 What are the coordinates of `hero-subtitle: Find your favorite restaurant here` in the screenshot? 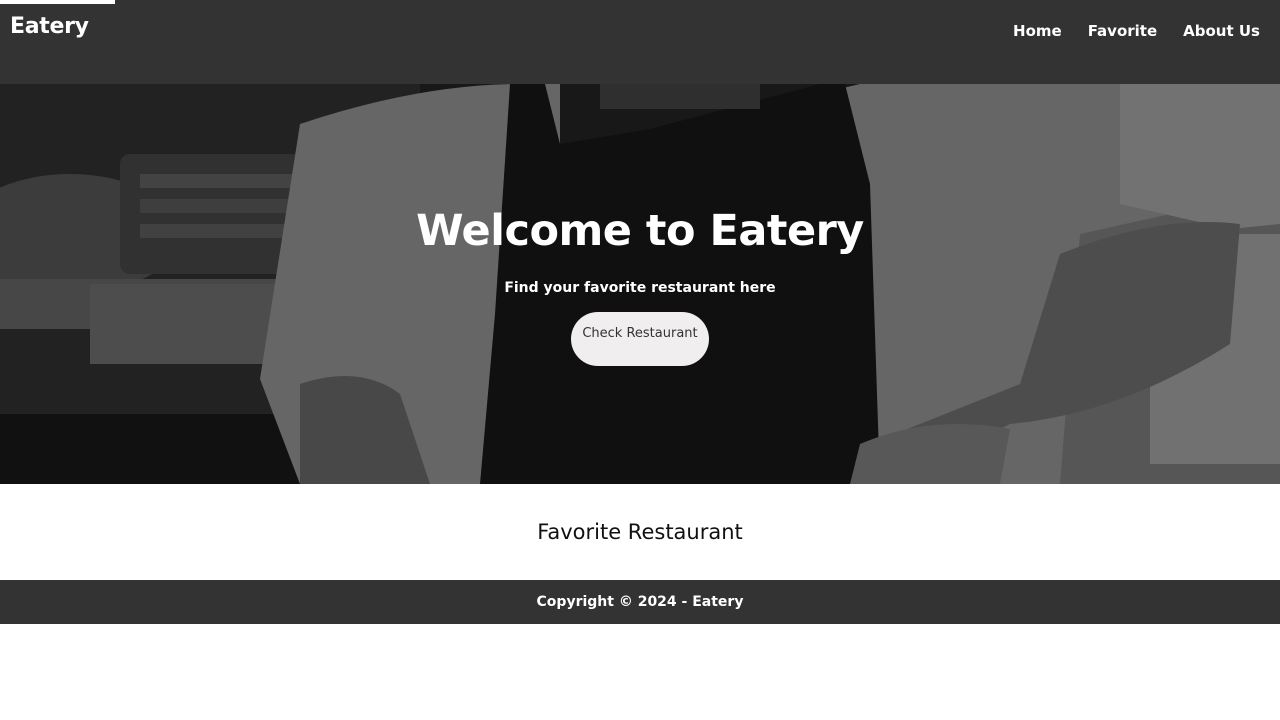 It's located at (640, 287).